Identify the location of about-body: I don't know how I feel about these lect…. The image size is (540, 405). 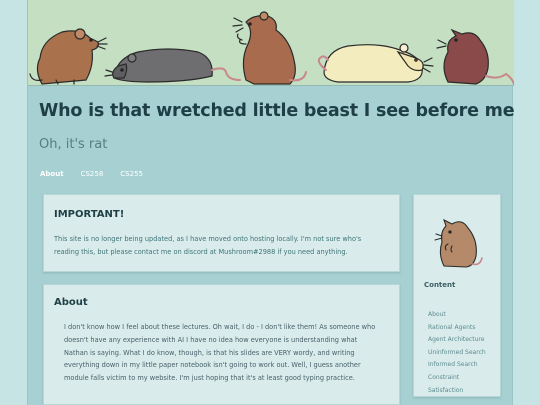
(220, 353).